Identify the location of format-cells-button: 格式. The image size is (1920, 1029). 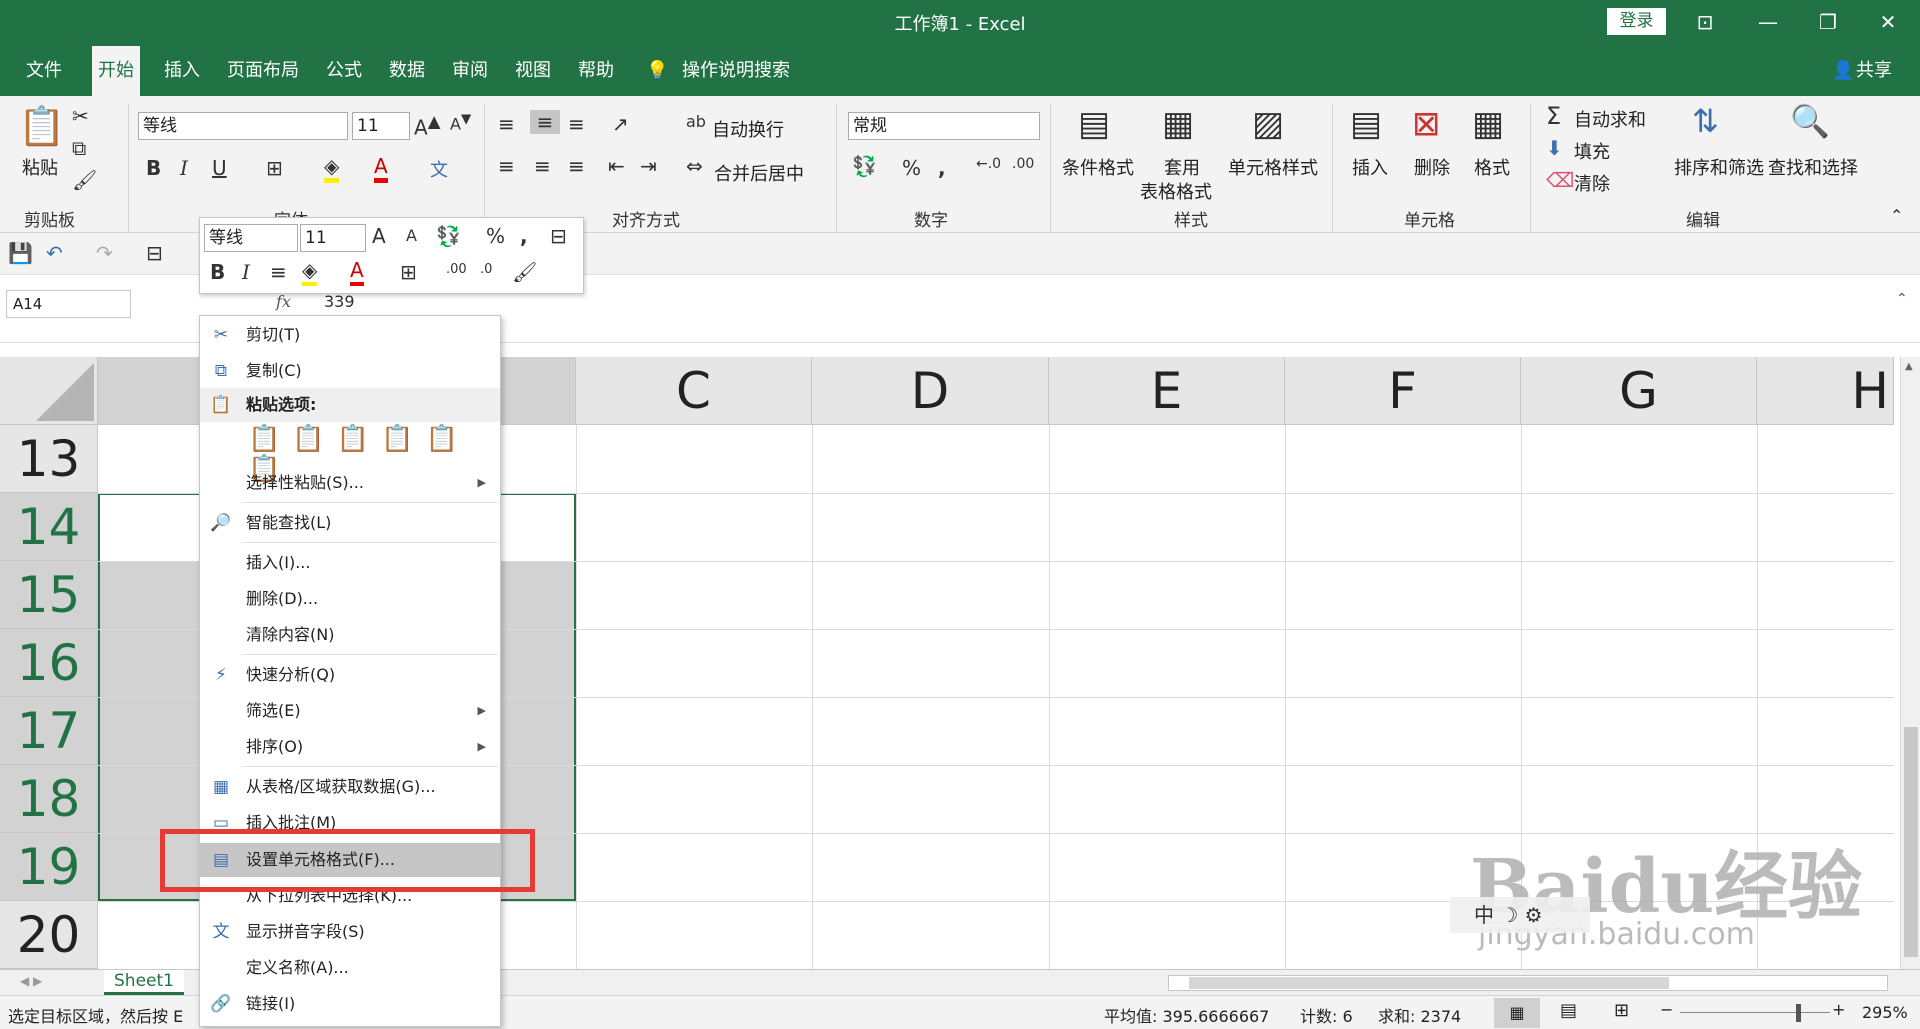
(1492, 167).